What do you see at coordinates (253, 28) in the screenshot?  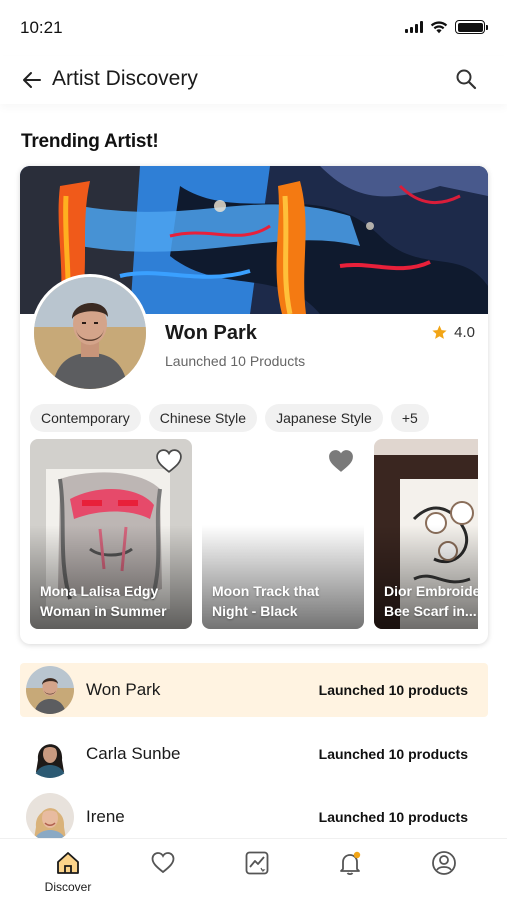 I see `status-bar: 10:21` at bounding box center [253, 28].